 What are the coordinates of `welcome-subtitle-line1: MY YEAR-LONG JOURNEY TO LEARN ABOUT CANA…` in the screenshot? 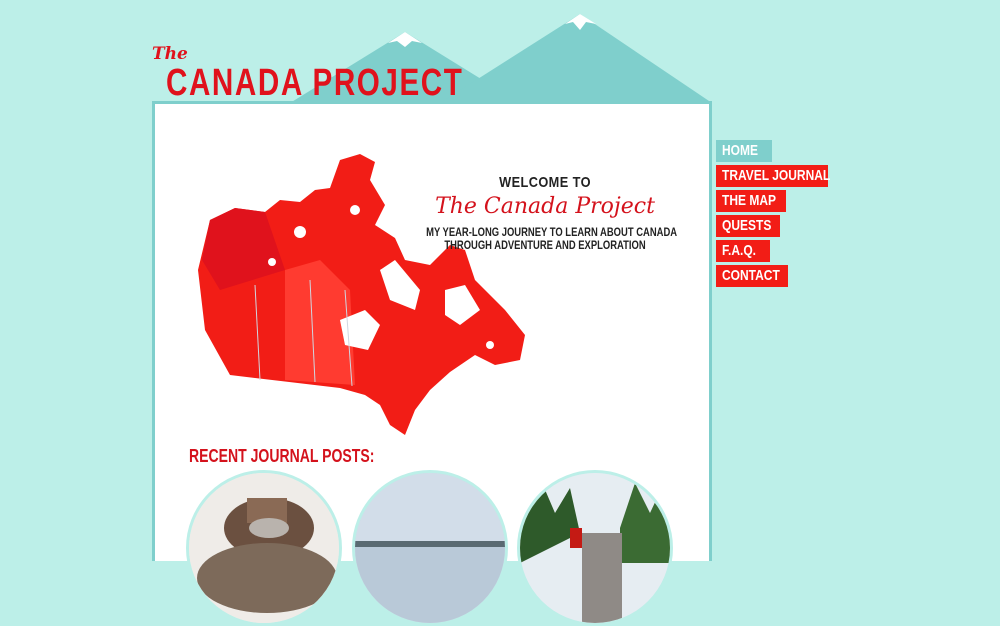 It's located at (552, 233).